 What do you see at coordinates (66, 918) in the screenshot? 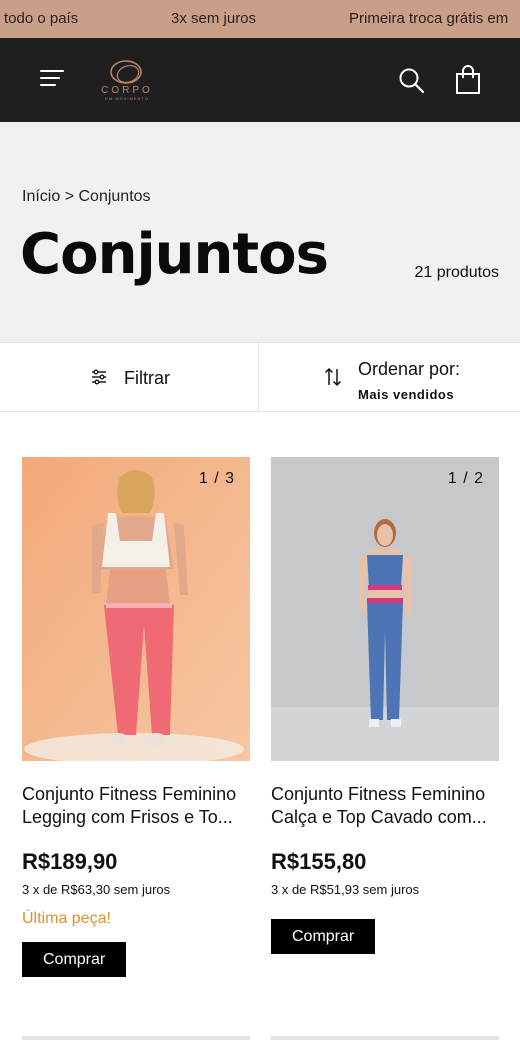
I see `stock-note: Última peça!` at bounding box center [66, 918].